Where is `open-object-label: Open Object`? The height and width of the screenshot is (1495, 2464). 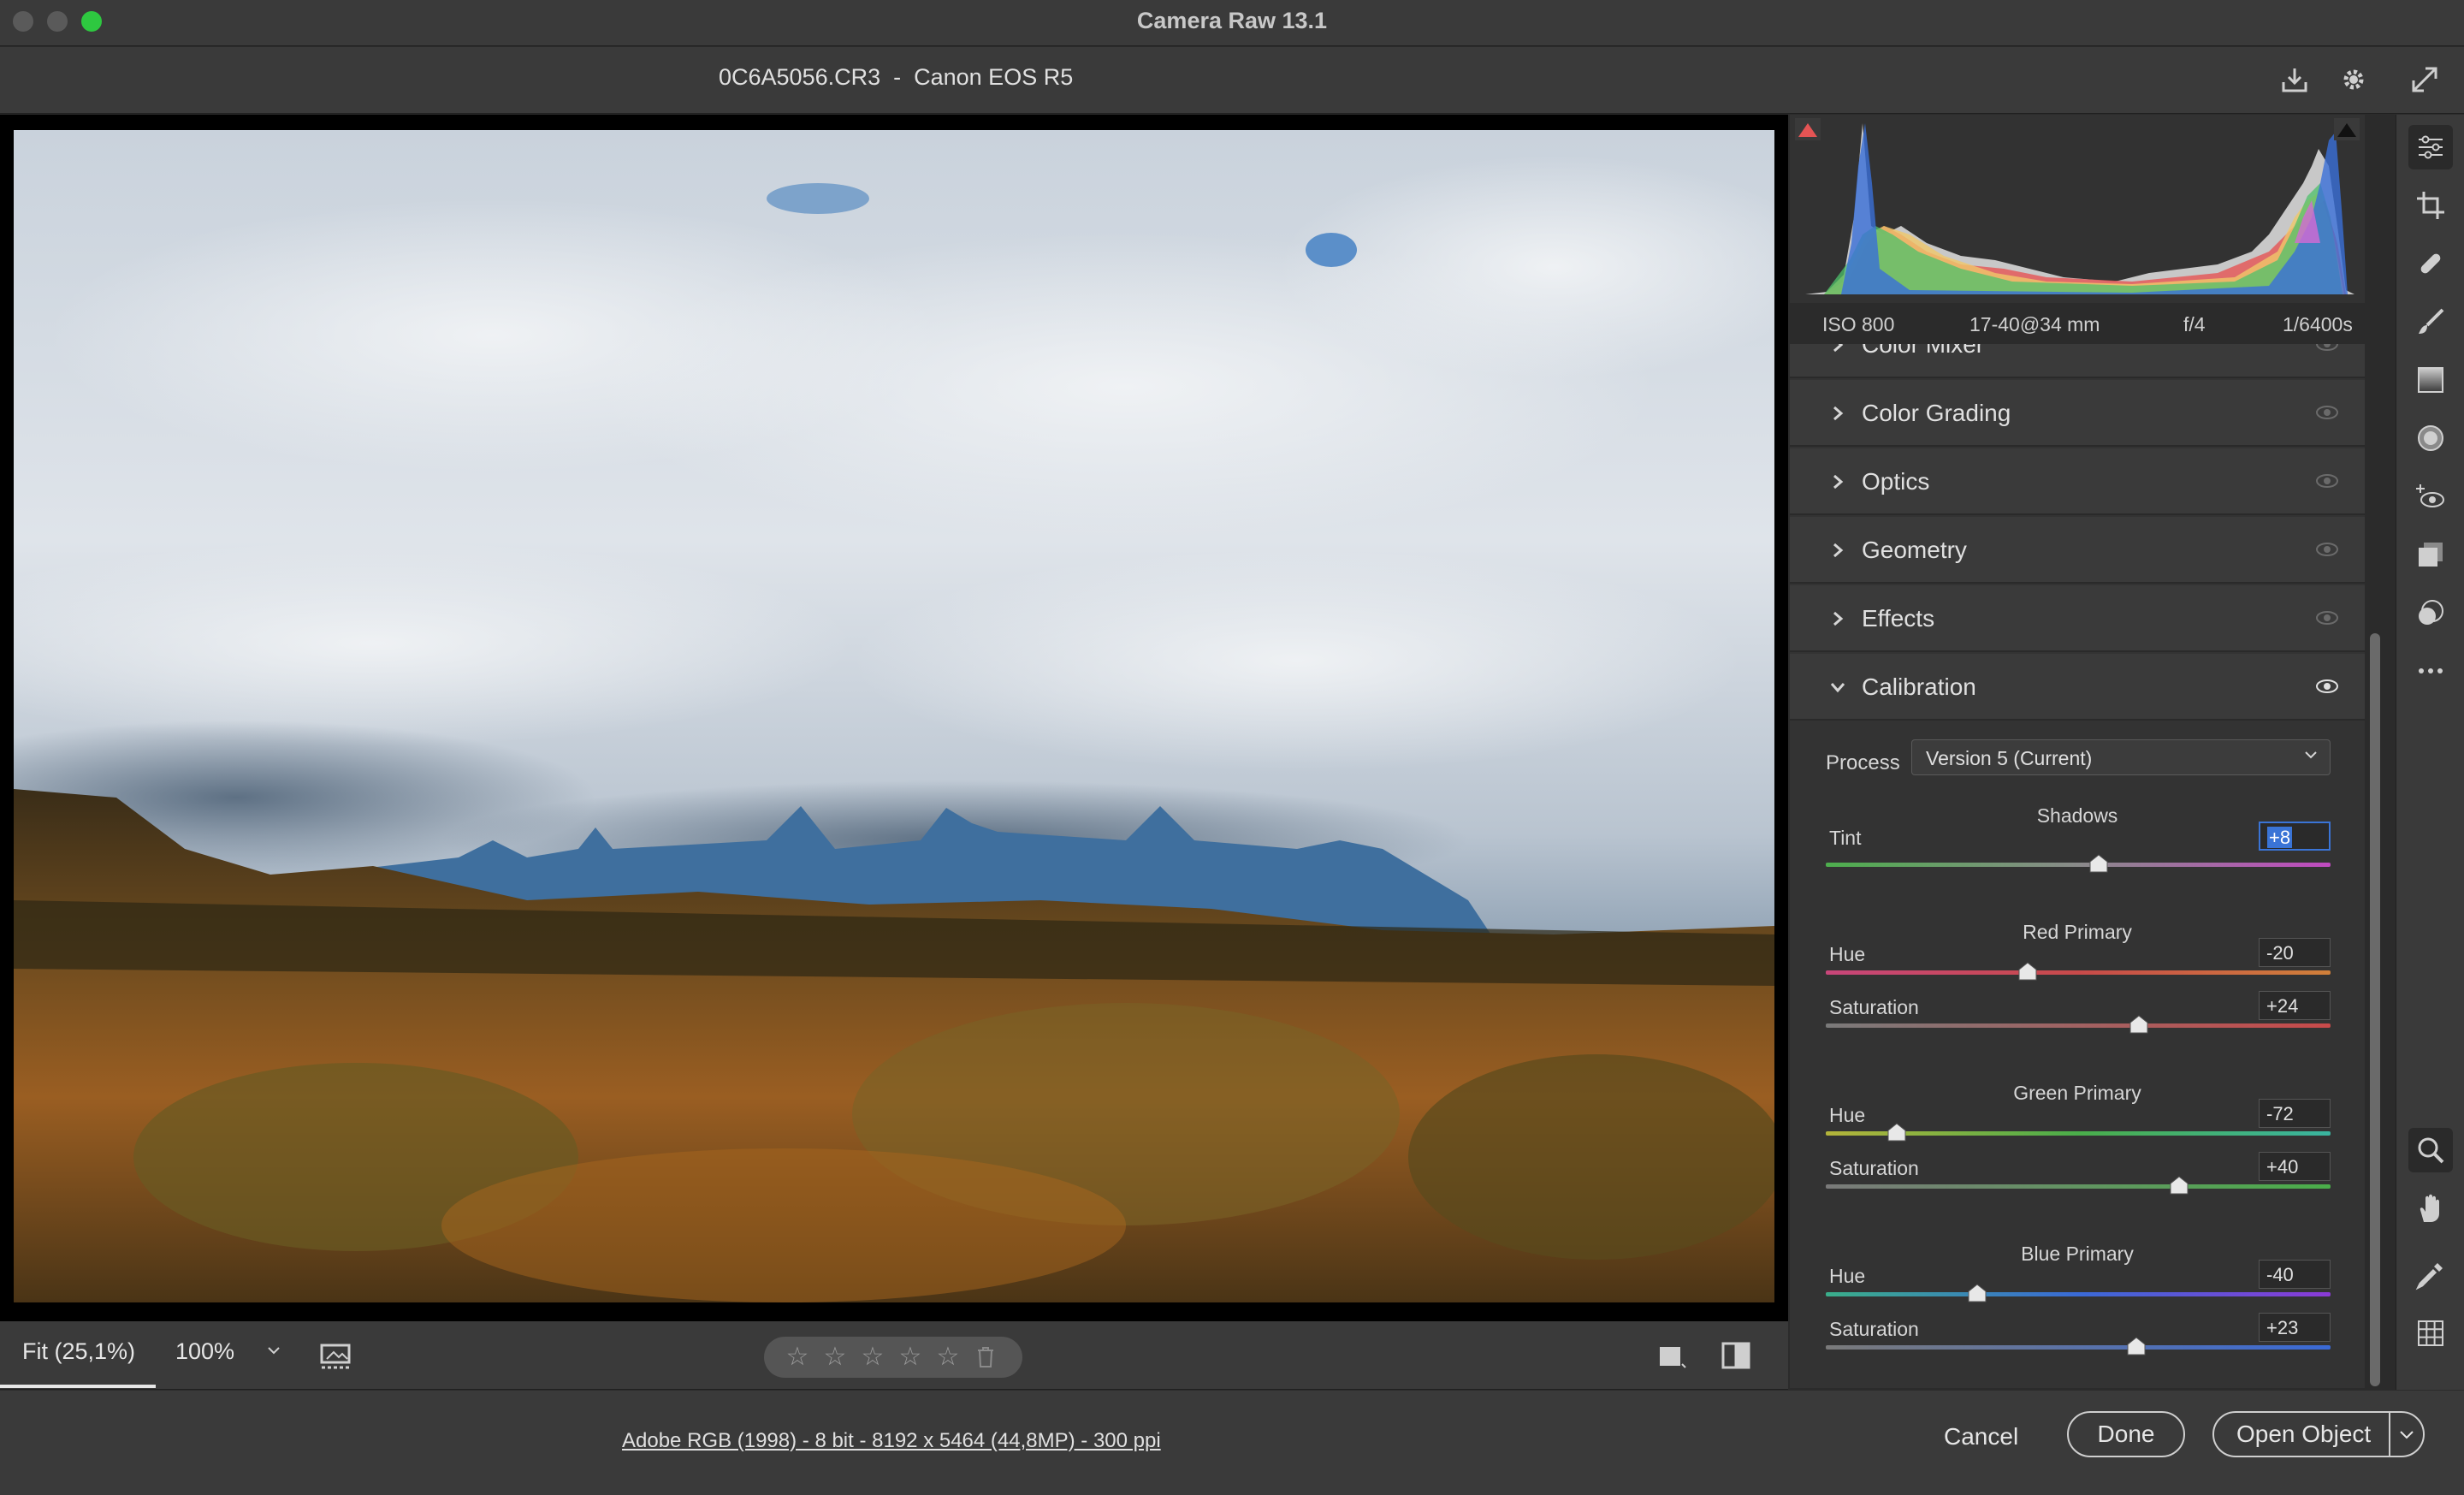 open-object-label: Open Object is located at coordinates (2304, 1434).